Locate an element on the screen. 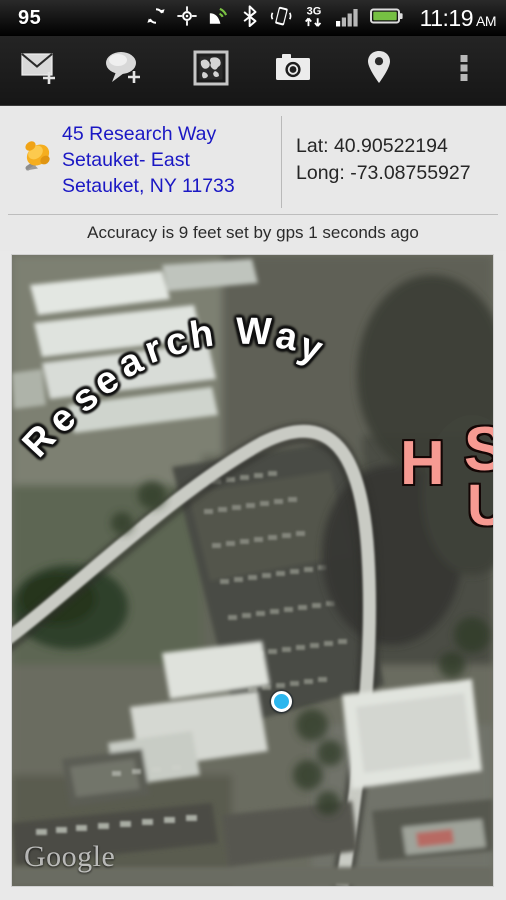 This screenshot has height=900, width=506. compose-email-button is located at coordinates (42, 71).